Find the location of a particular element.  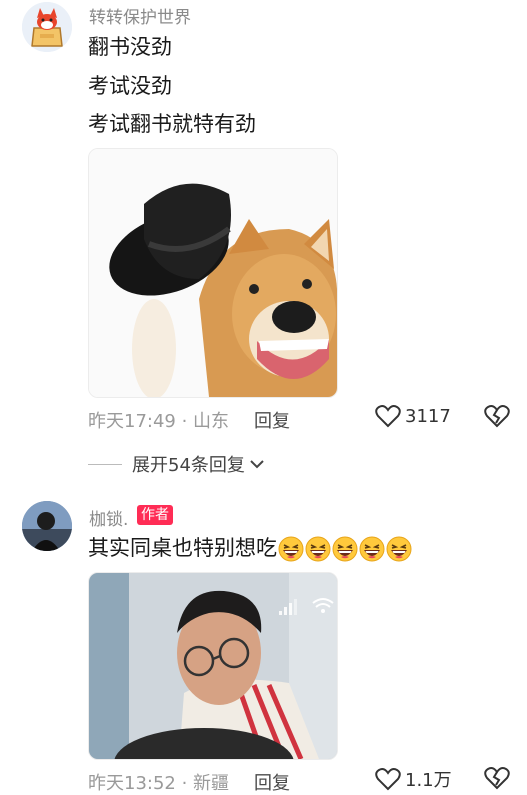

like-button: 3117 is located at coordinates (413, 416).